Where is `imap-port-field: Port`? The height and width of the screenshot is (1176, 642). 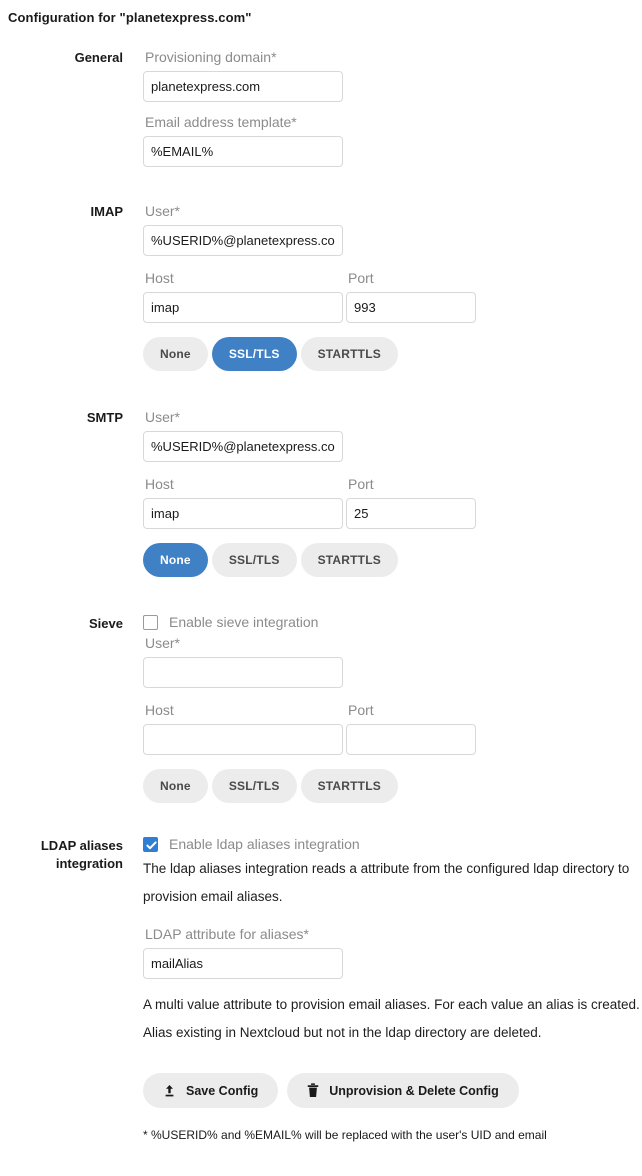
imap-port-field: Port is located at coordinates (411, 295).